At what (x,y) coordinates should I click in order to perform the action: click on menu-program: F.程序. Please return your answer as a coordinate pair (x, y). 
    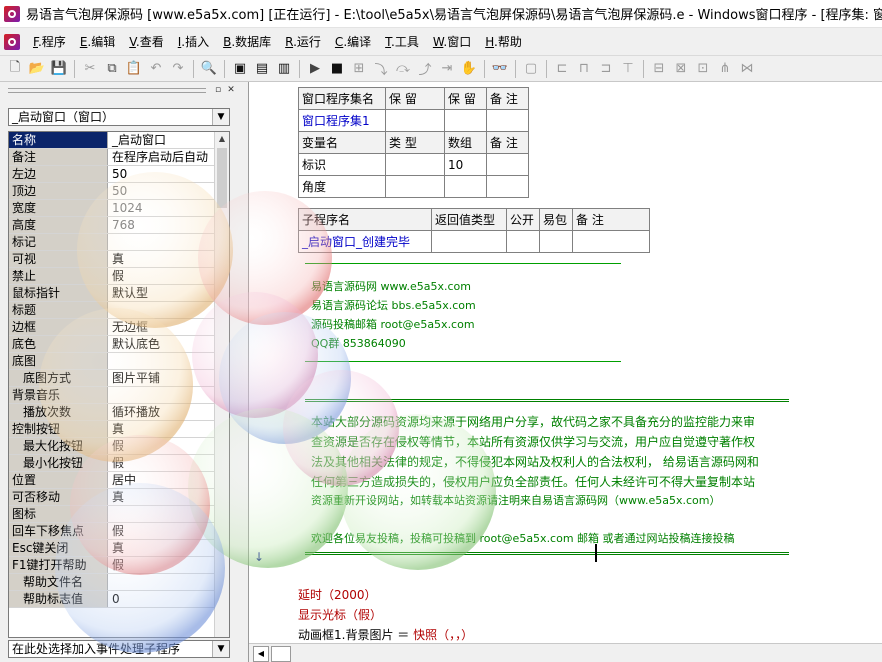
    Looking at the image, I should click on (49, 41).